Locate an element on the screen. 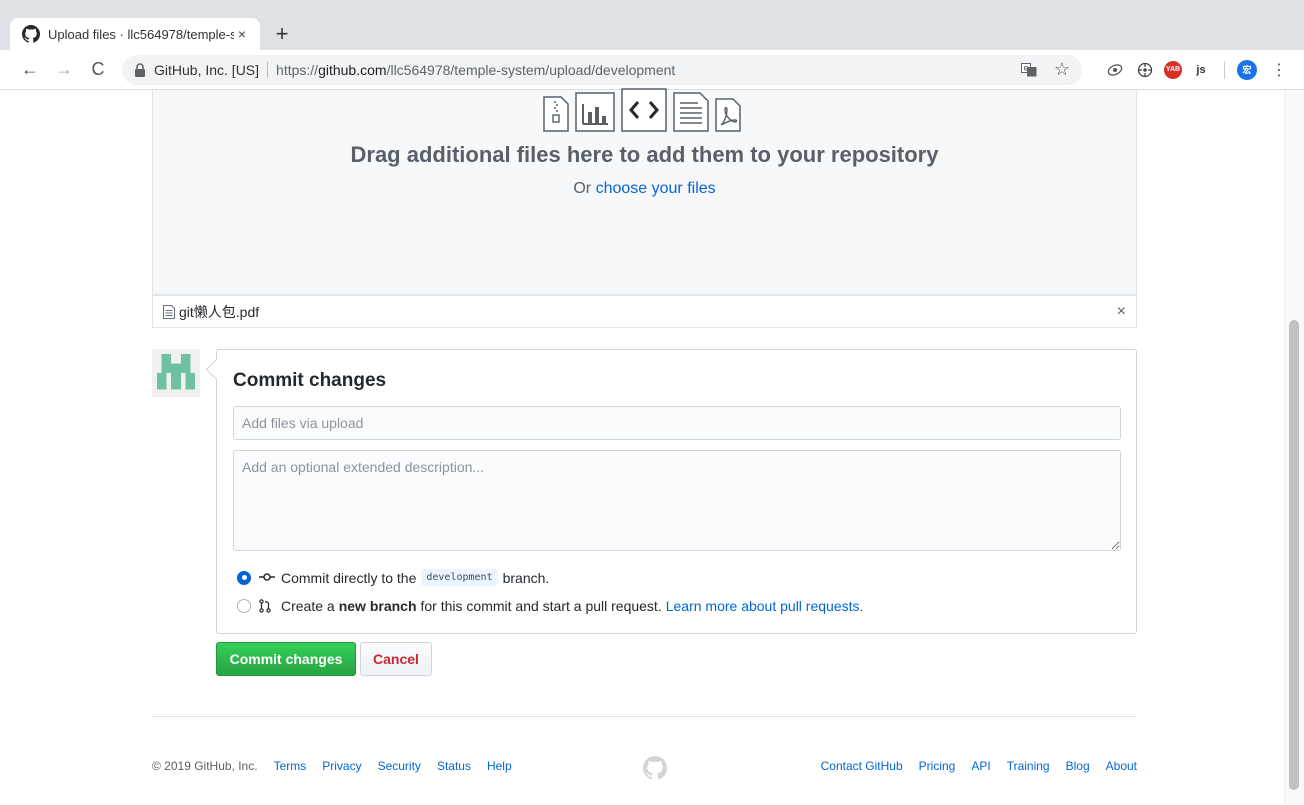  scrollbar-thumb is located at coordinates (1294, 555).